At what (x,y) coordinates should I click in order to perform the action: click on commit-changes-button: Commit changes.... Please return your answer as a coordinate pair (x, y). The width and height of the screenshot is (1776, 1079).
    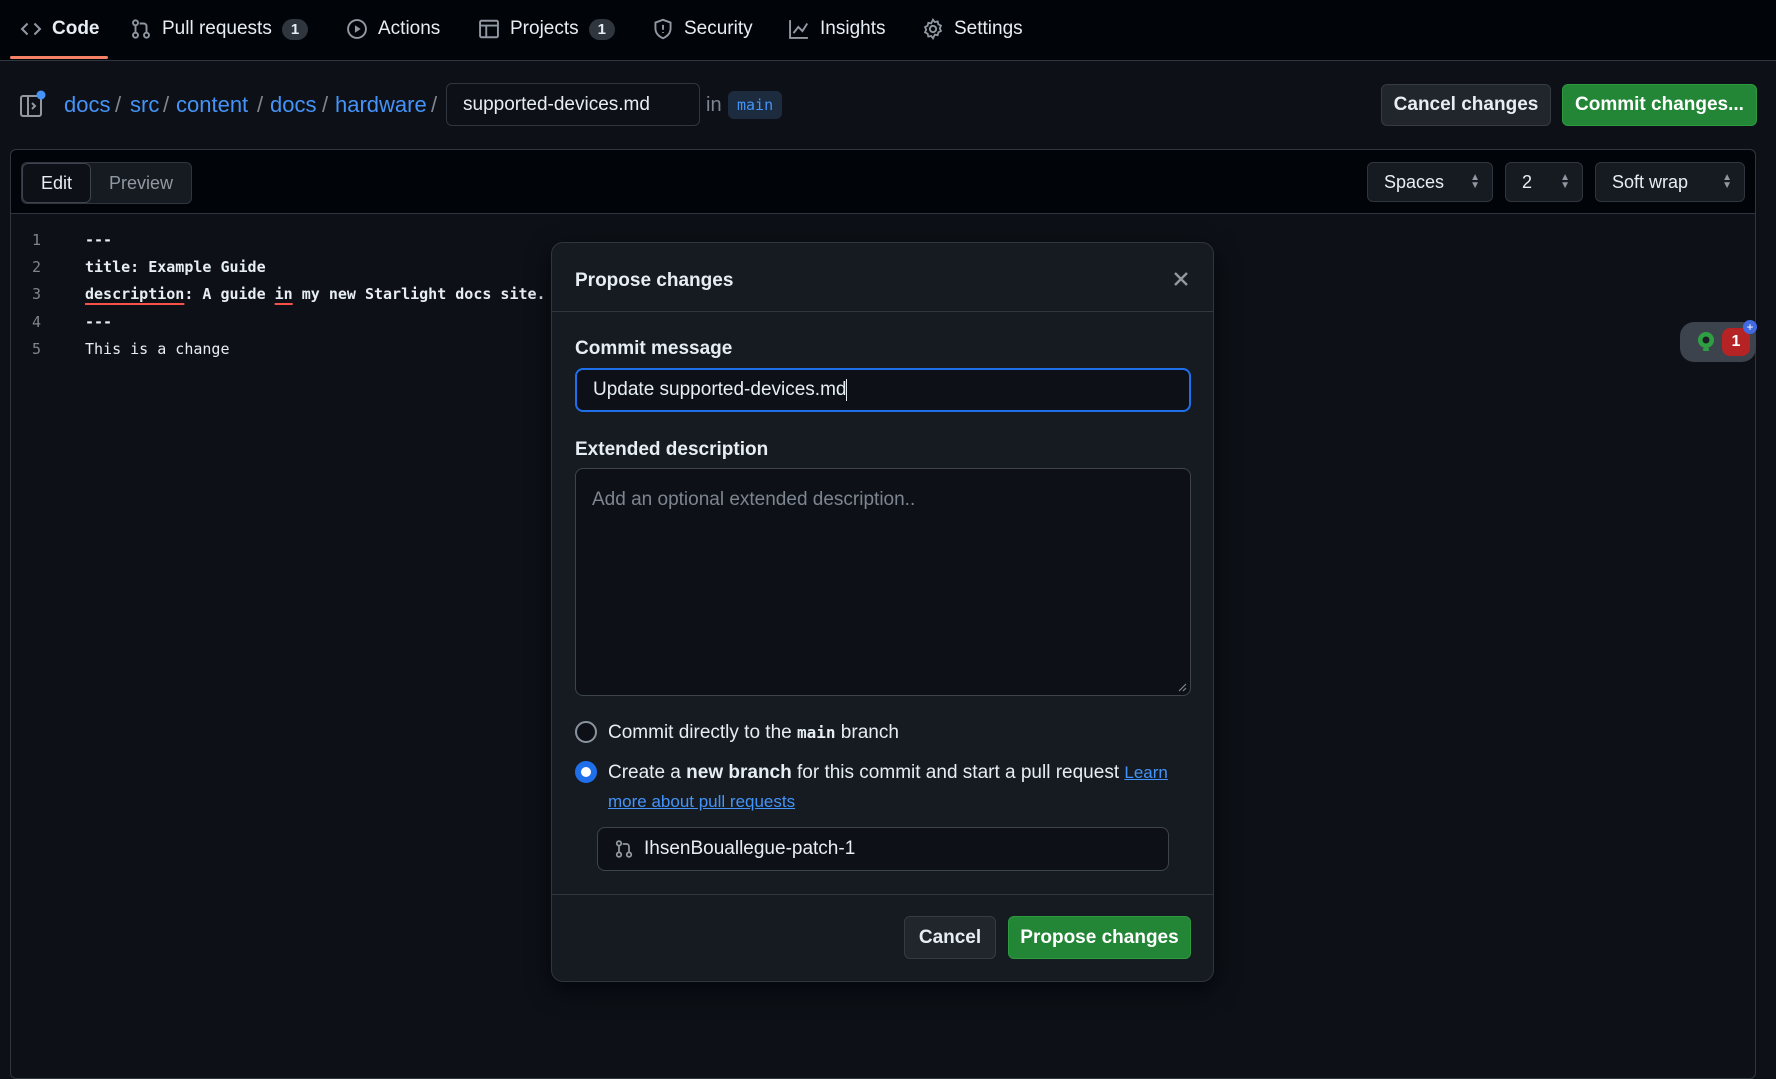
    Looking at the image, I should click on (1659, 105).